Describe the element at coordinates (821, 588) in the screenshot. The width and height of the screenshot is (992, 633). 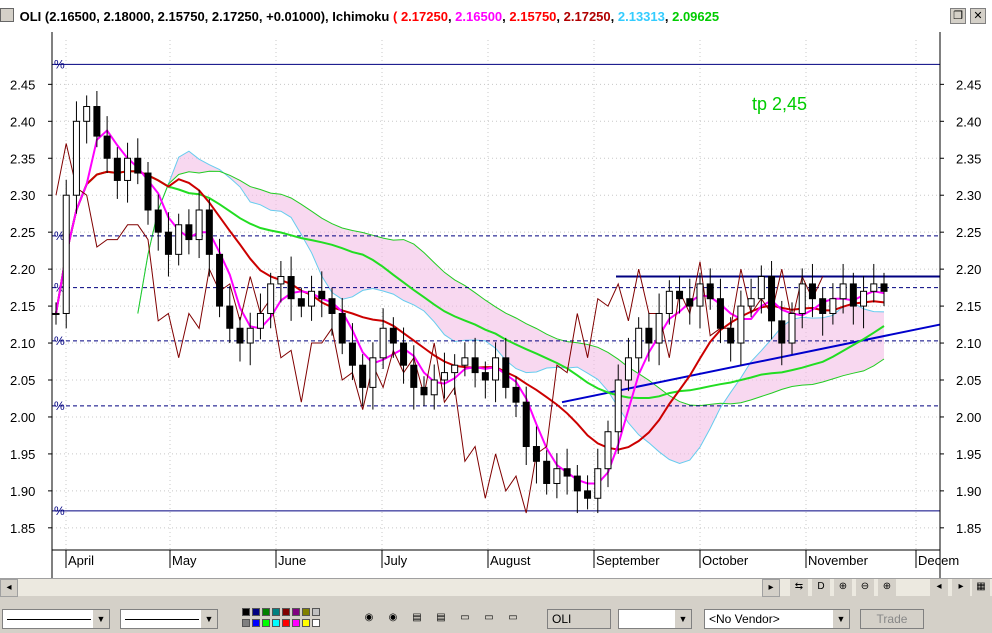
I see `nav-icon-2: D` at that location.